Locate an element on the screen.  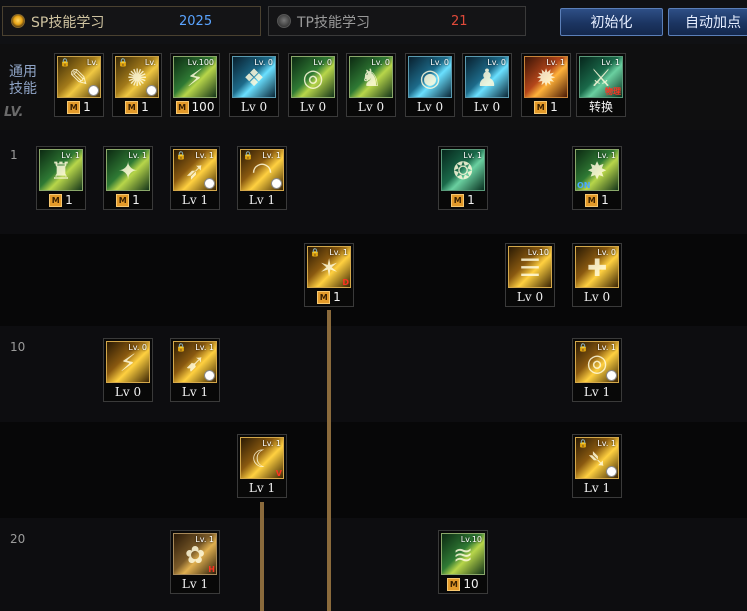
green-wave-skill-icon: ≋ Lv.10 is located at coordinates (463, 554).